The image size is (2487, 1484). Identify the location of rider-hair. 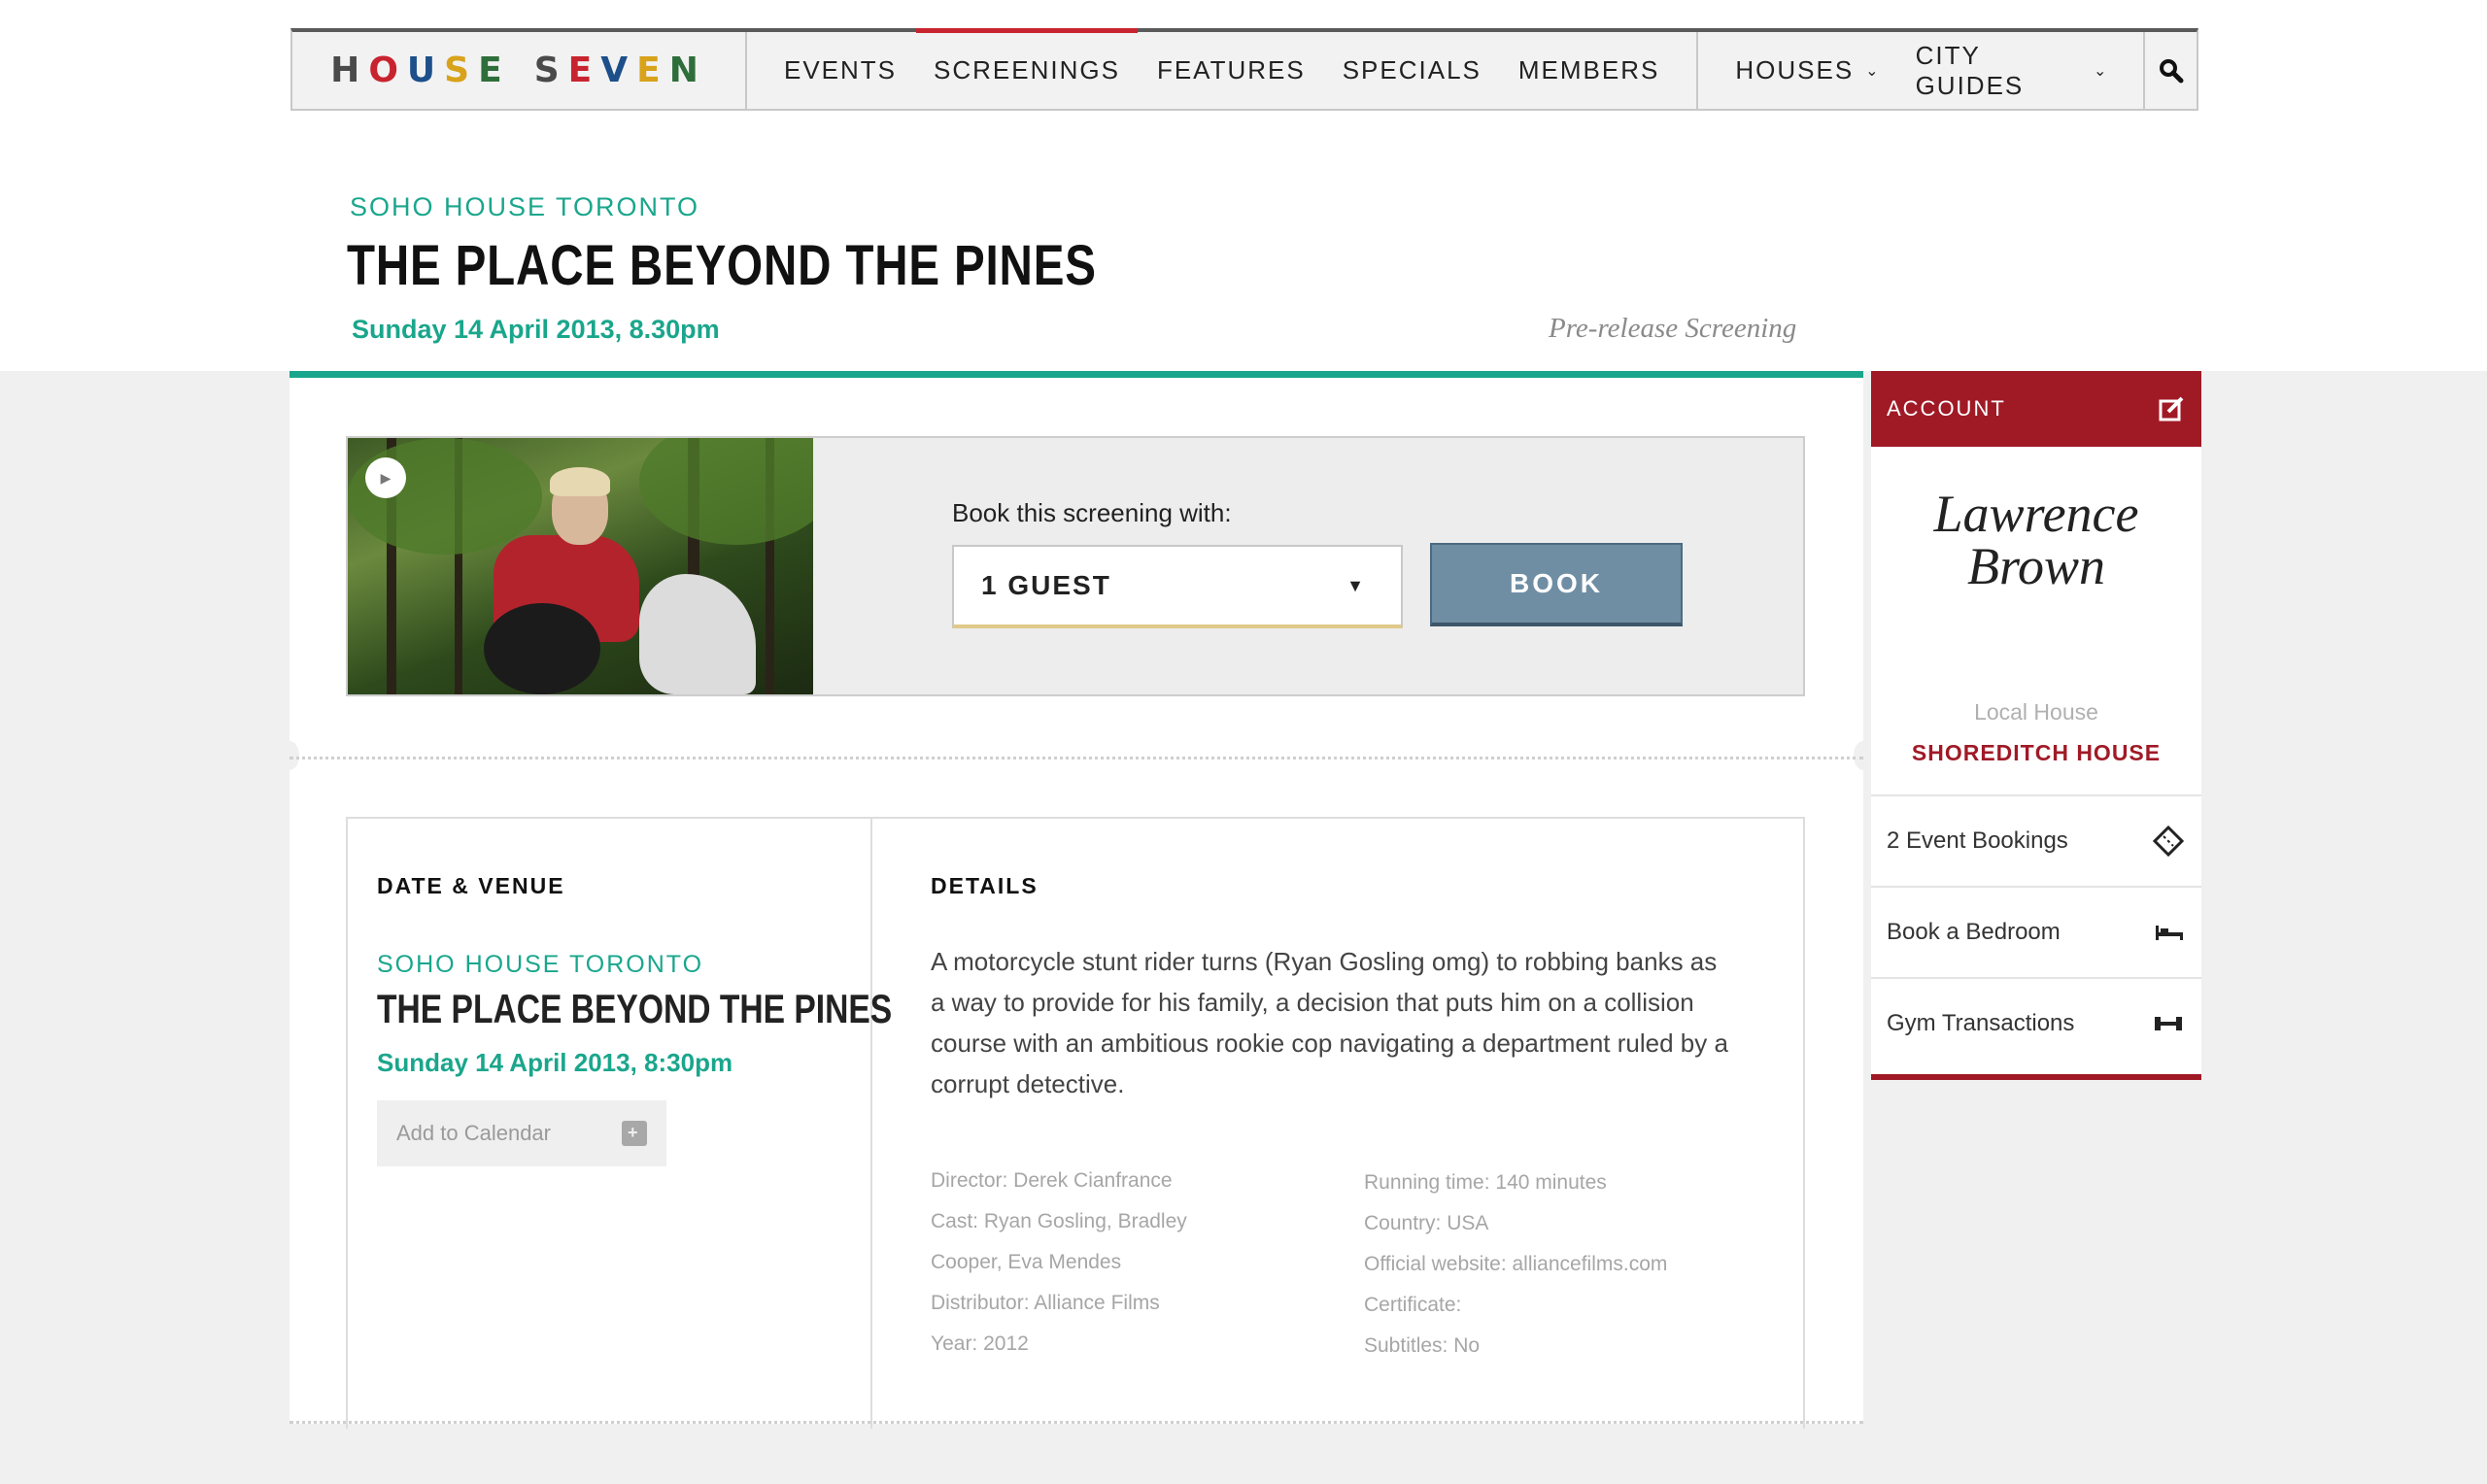
(580, 481).